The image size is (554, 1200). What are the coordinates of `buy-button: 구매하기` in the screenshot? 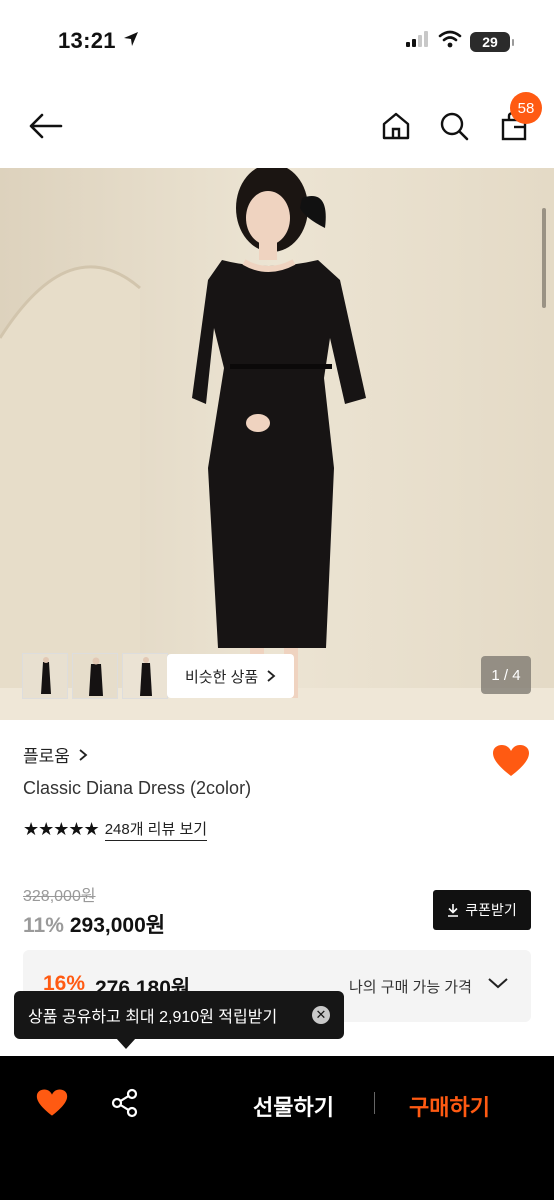 It's located at (449, 1106).